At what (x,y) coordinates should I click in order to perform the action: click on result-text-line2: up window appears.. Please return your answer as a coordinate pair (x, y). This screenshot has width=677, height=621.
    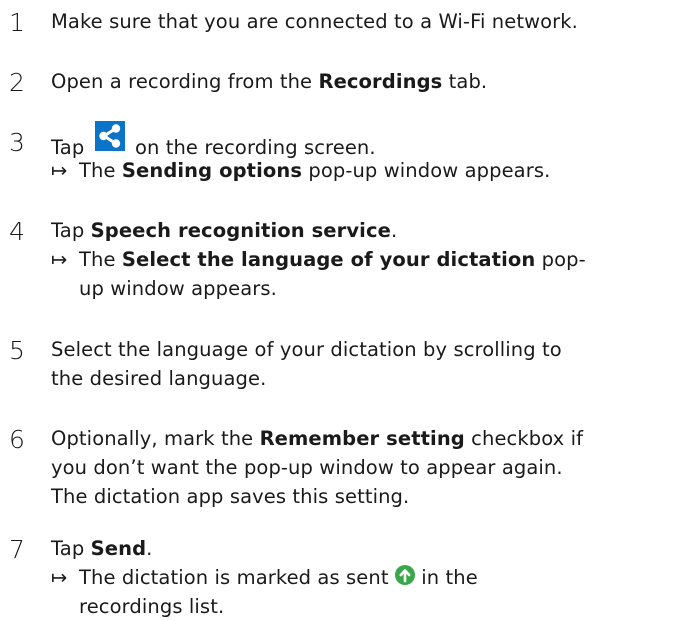
    Looking at the image, I should click on (178, 288).